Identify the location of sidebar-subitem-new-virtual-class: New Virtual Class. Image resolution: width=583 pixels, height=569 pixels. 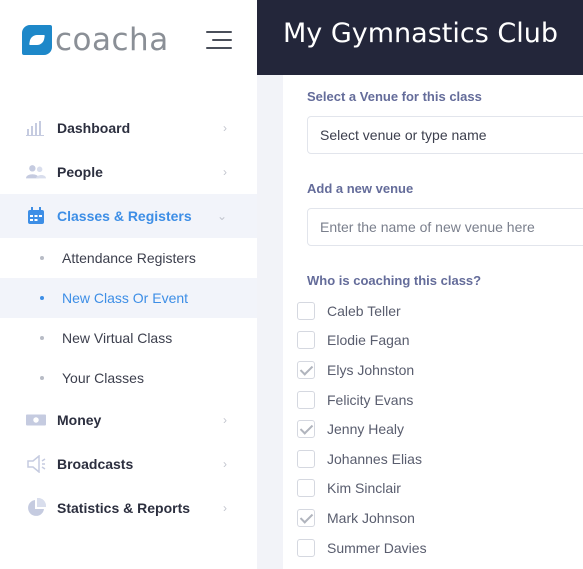
(128, 338).